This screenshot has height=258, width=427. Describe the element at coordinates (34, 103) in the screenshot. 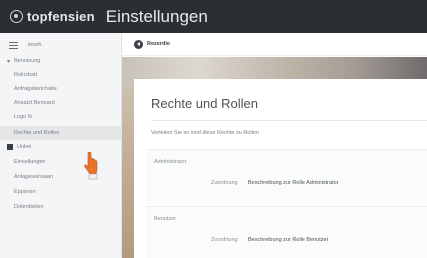

I see `sidebar-item-label: Ansatzt Benoard` at that location.